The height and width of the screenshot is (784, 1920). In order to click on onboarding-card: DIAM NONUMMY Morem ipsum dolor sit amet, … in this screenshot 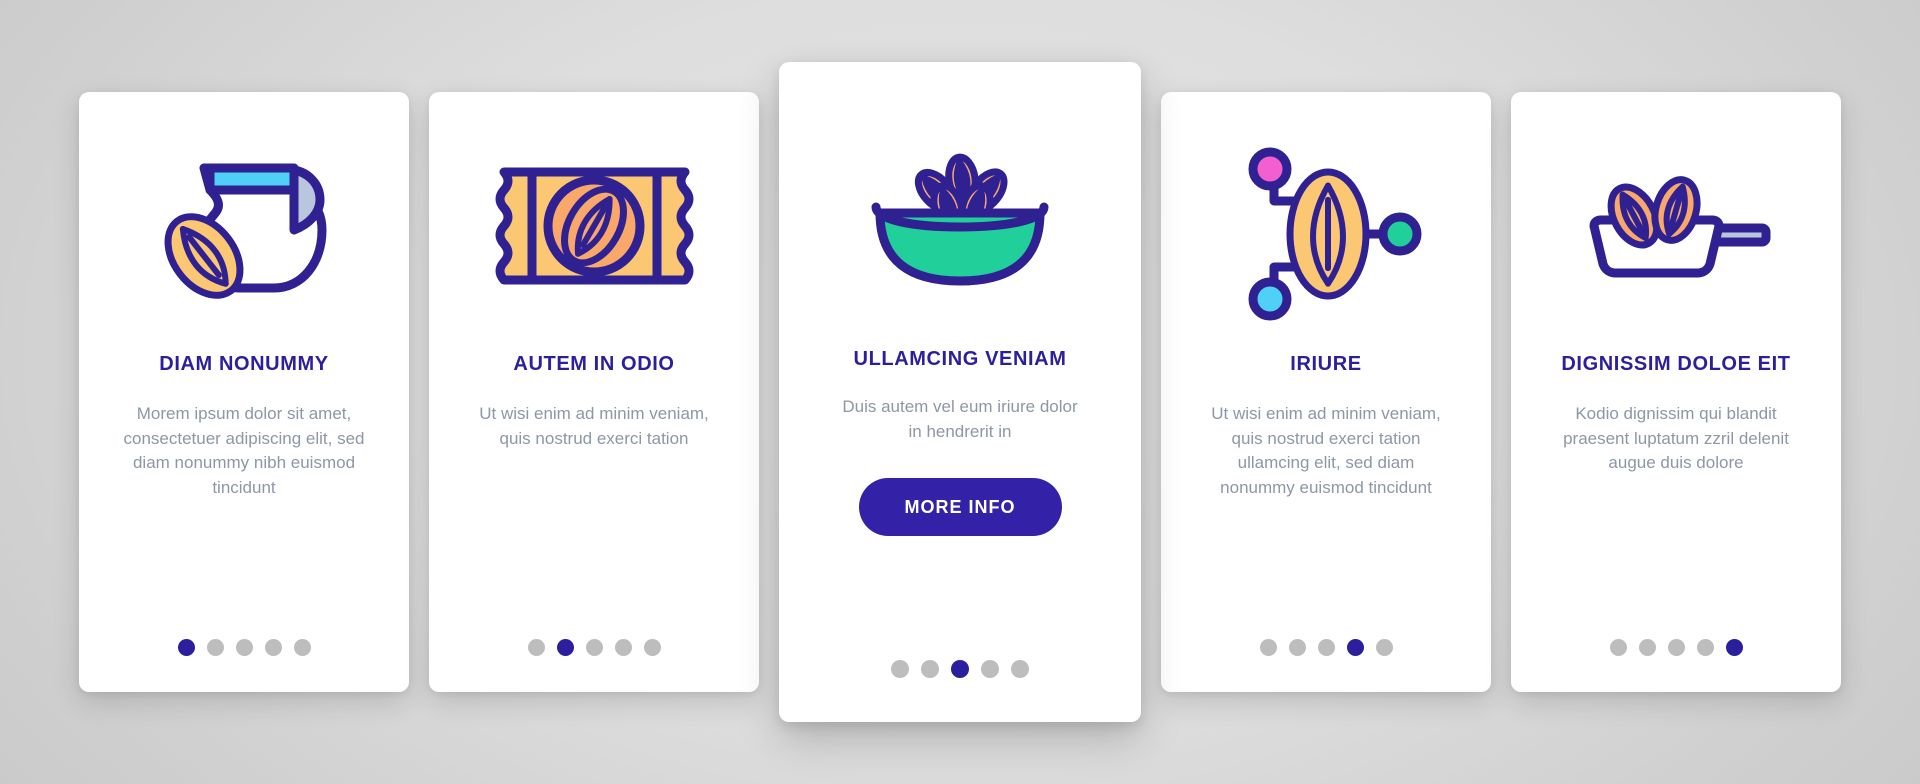, I will do `click(244, 392)`.